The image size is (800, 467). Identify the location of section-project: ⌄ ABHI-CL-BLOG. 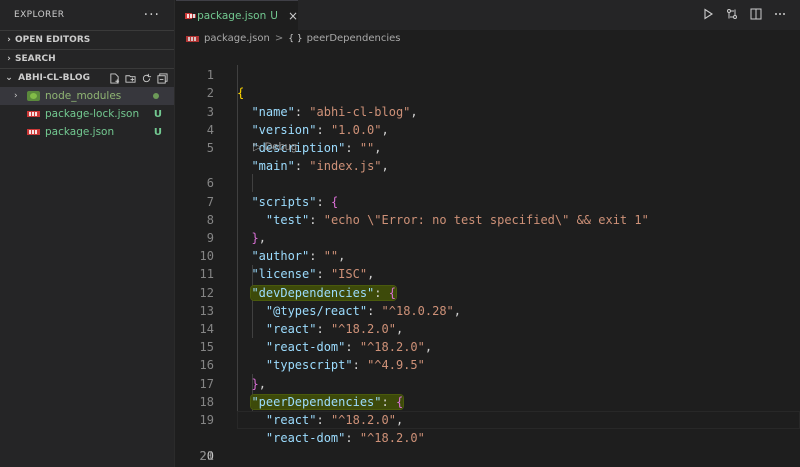
(87, 77).